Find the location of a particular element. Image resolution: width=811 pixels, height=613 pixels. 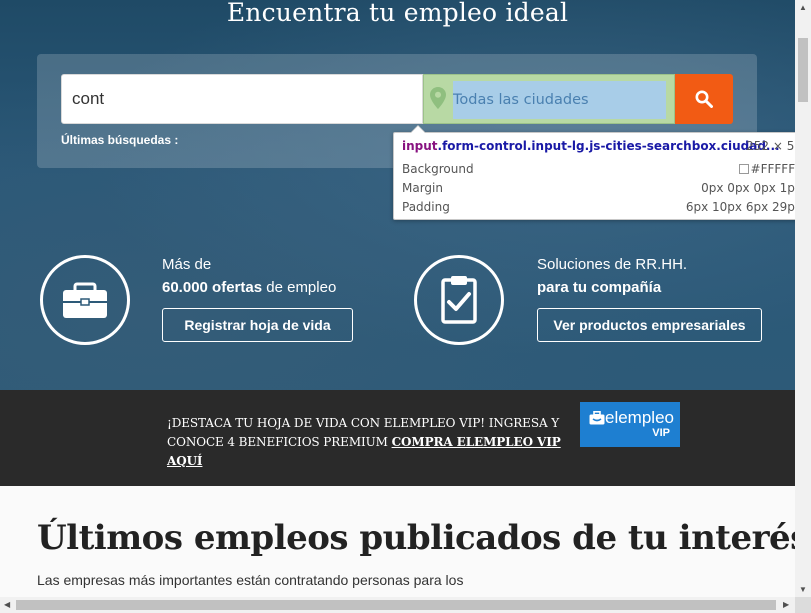

search-button is located at coordinates (704, 99).